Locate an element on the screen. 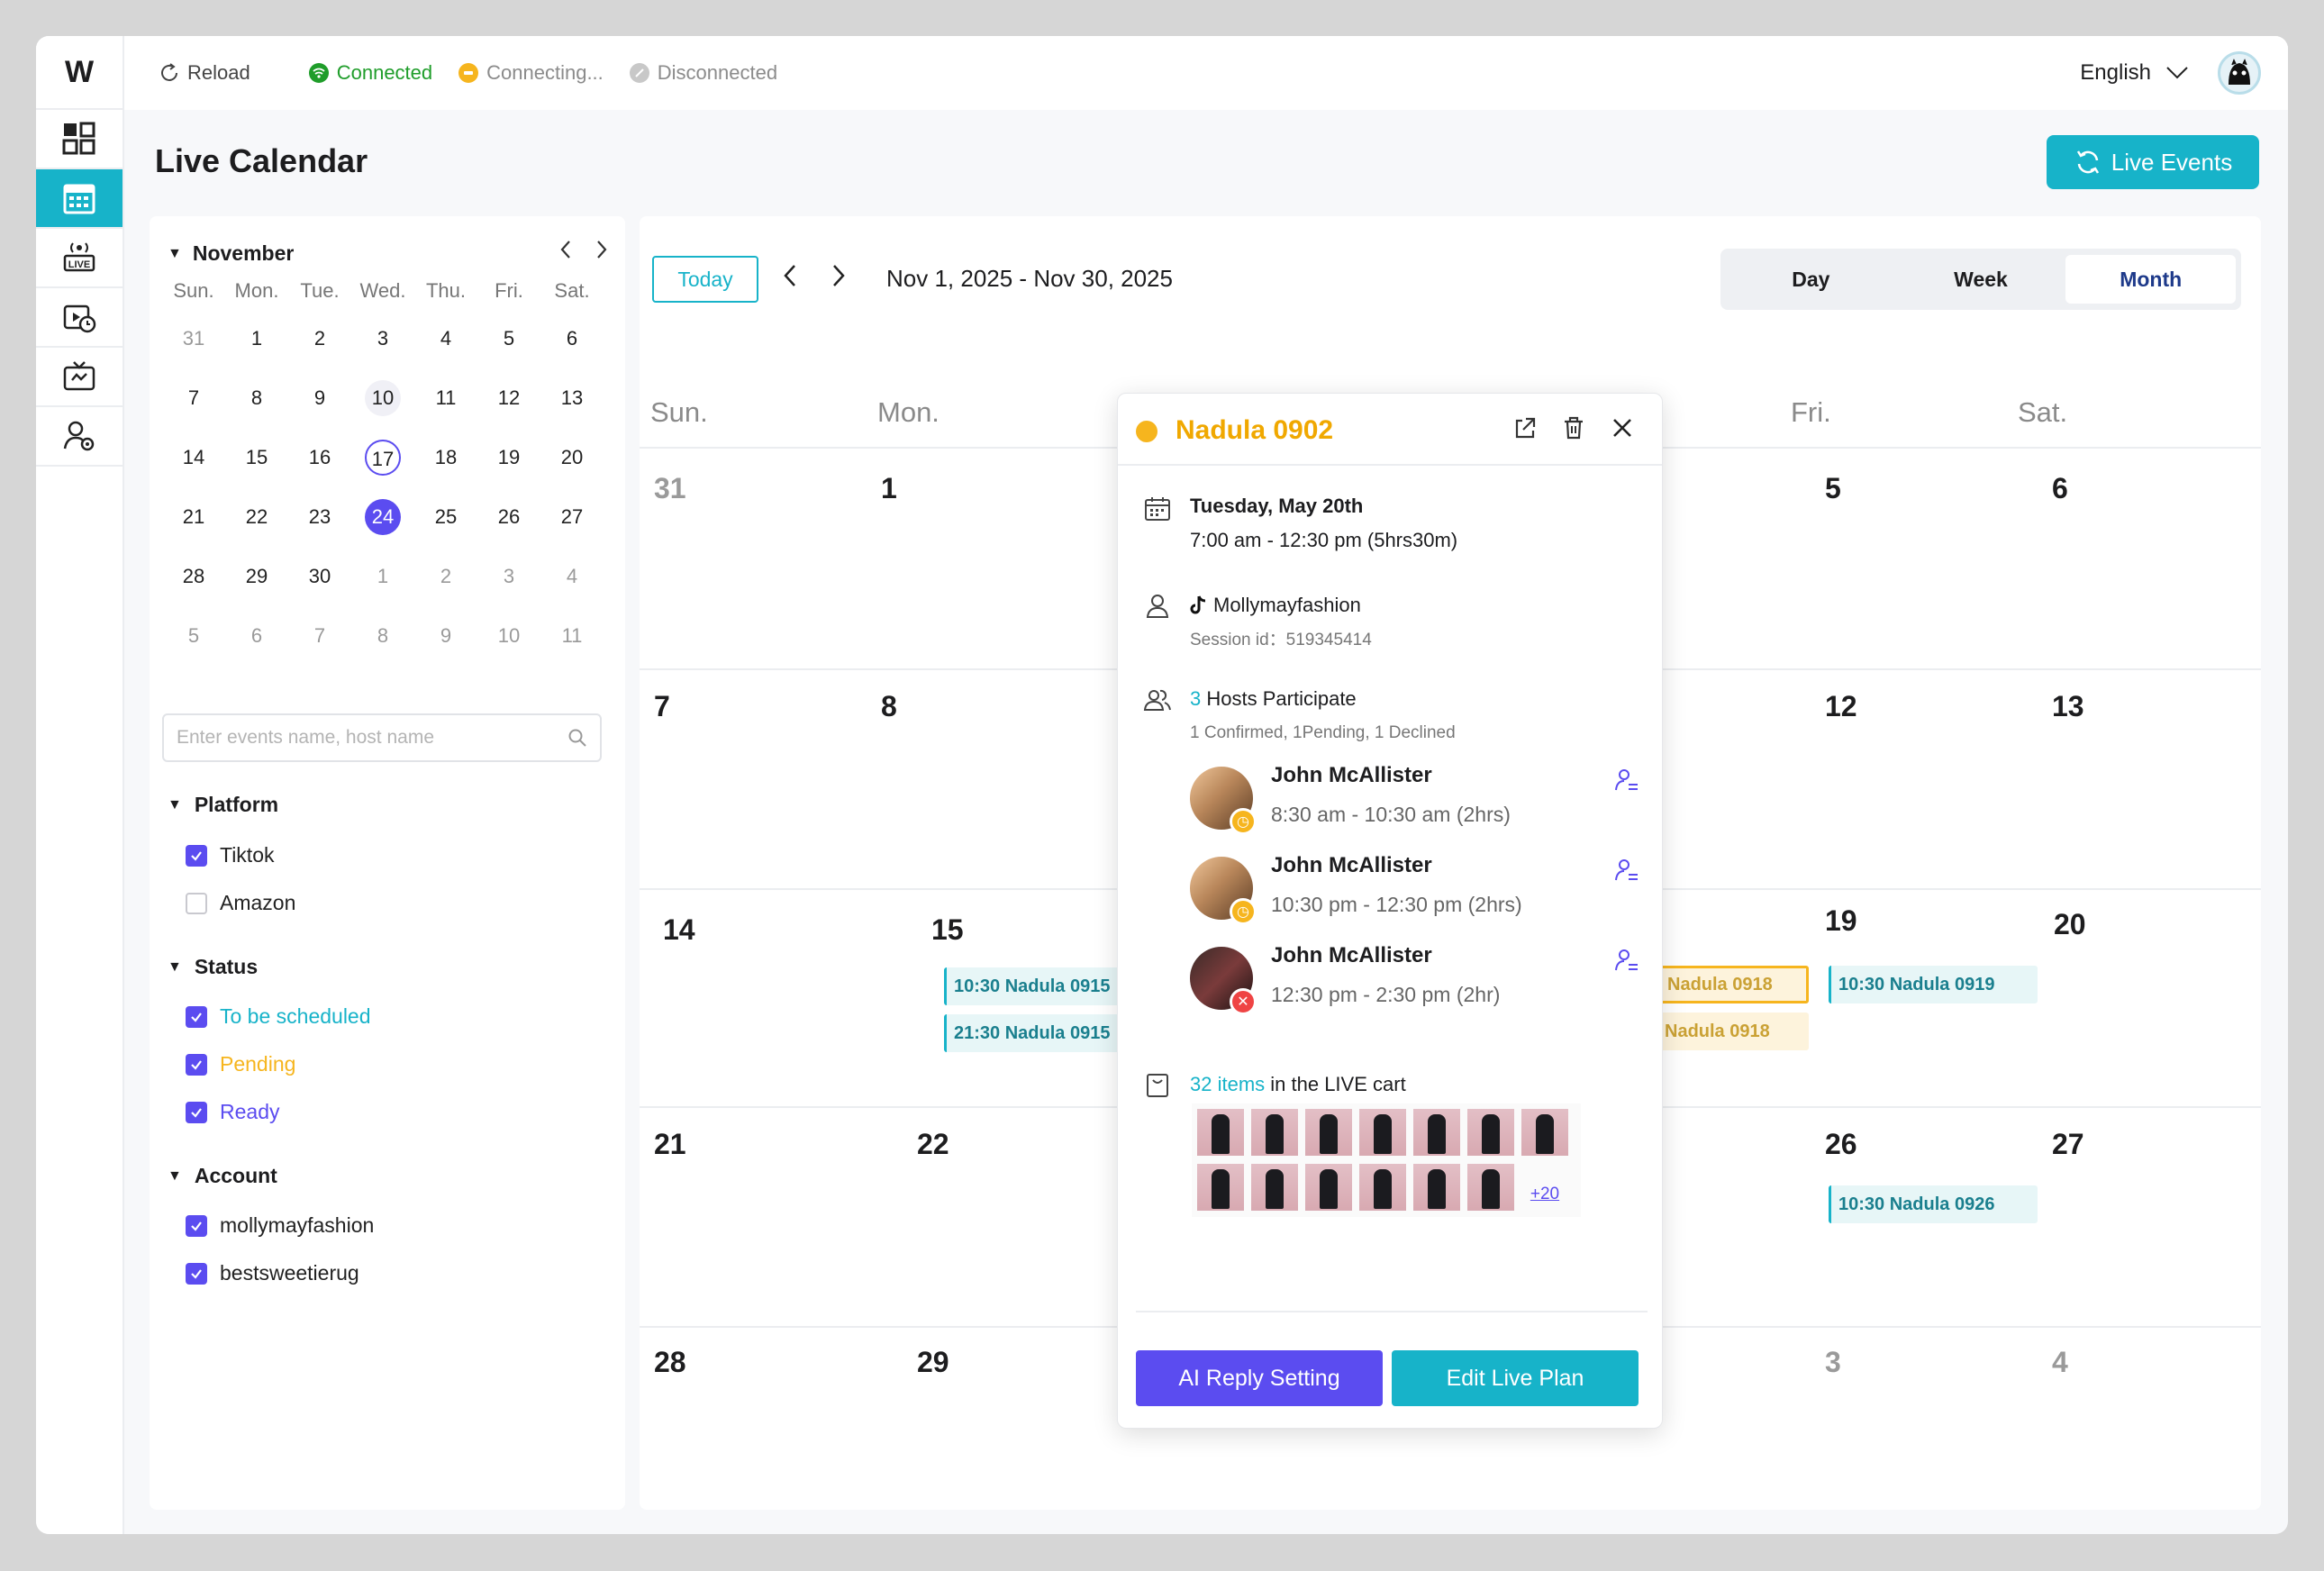 The width and height of the screenshot is (2324, 1571). filter-tiktok: Tiktok is located at coordinates (230, 855).